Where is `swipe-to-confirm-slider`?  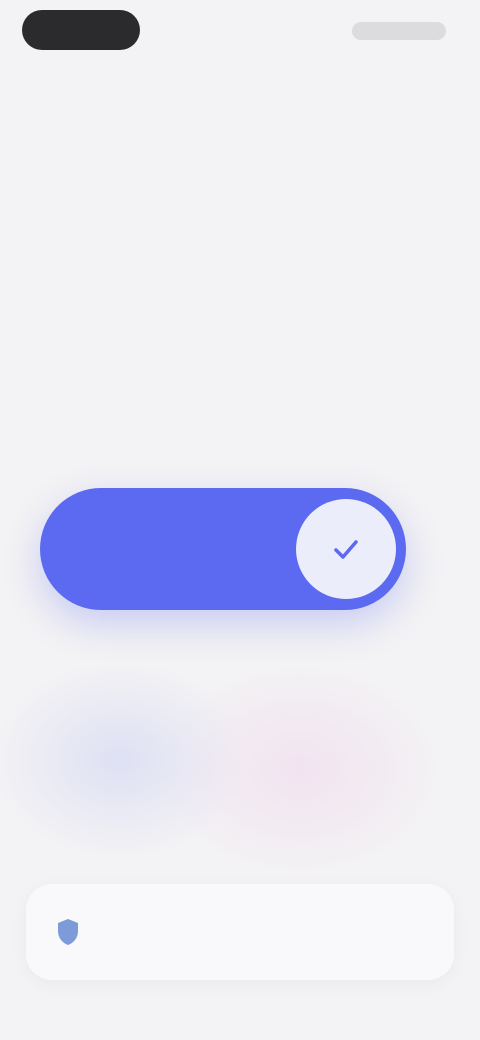 swipe-to-confirm-slider is located at coordinates (223, 549).